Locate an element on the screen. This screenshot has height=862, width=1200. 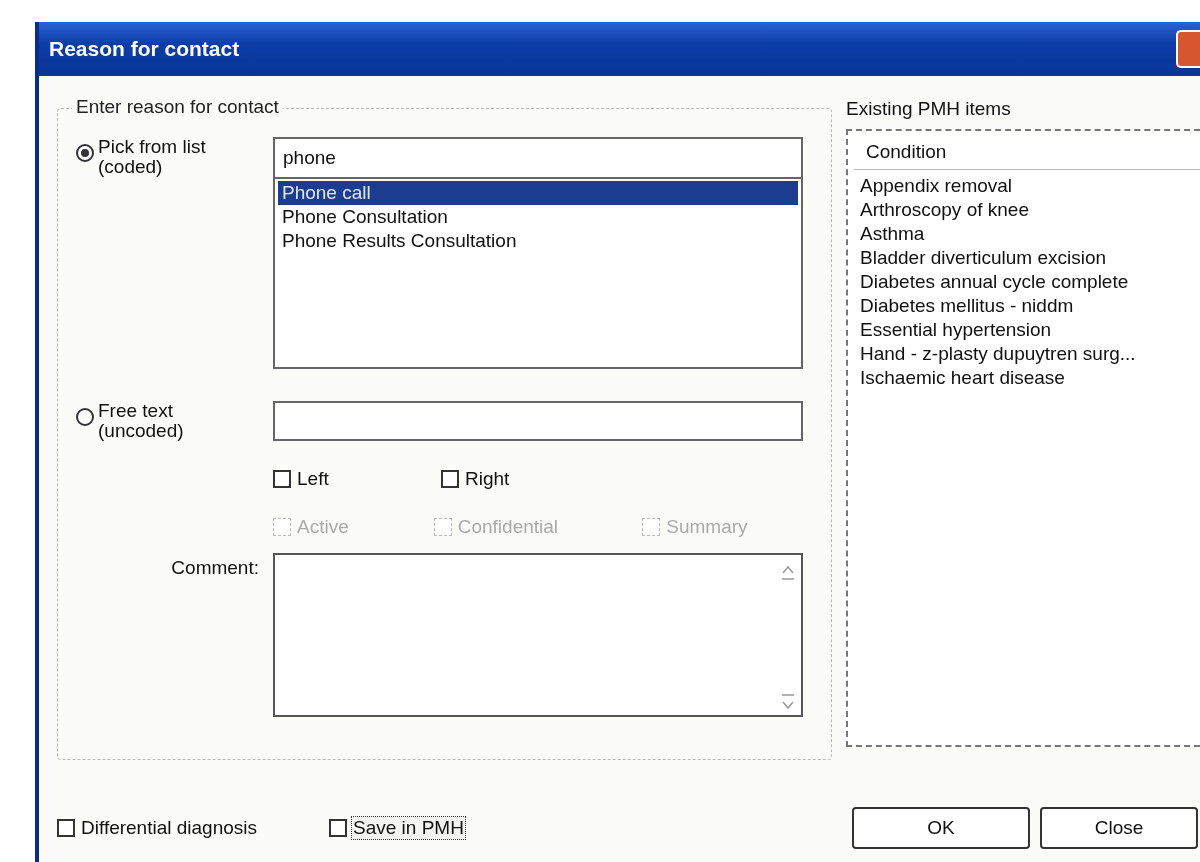
list-item: Phone call is located at coordinates (538, 193).